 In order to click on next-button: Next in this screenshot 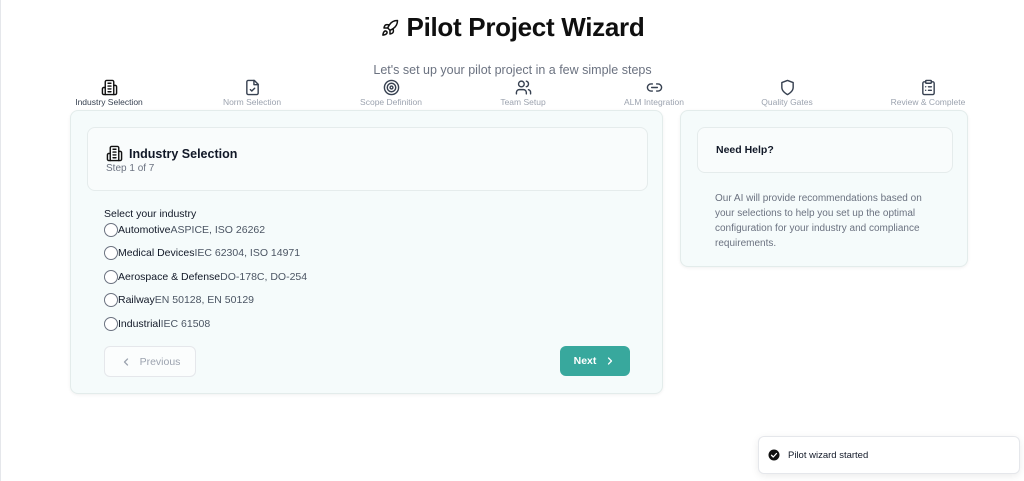, I will do `click(595, 361)`.